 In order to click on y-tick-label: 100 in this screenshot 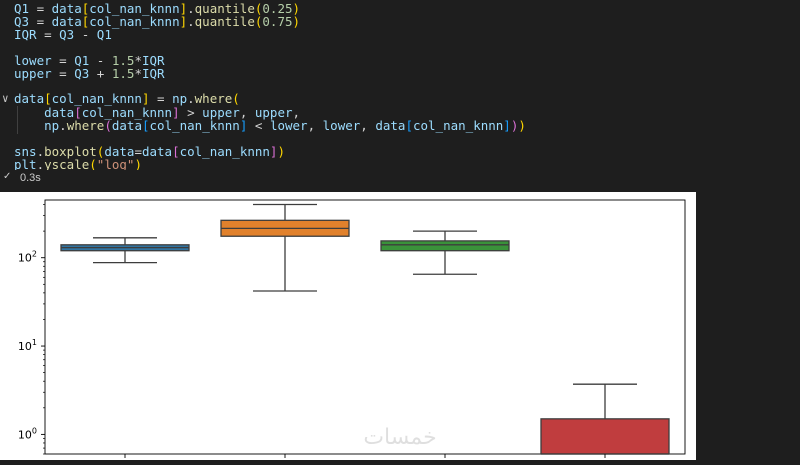, I will do `click(27, 433)`.